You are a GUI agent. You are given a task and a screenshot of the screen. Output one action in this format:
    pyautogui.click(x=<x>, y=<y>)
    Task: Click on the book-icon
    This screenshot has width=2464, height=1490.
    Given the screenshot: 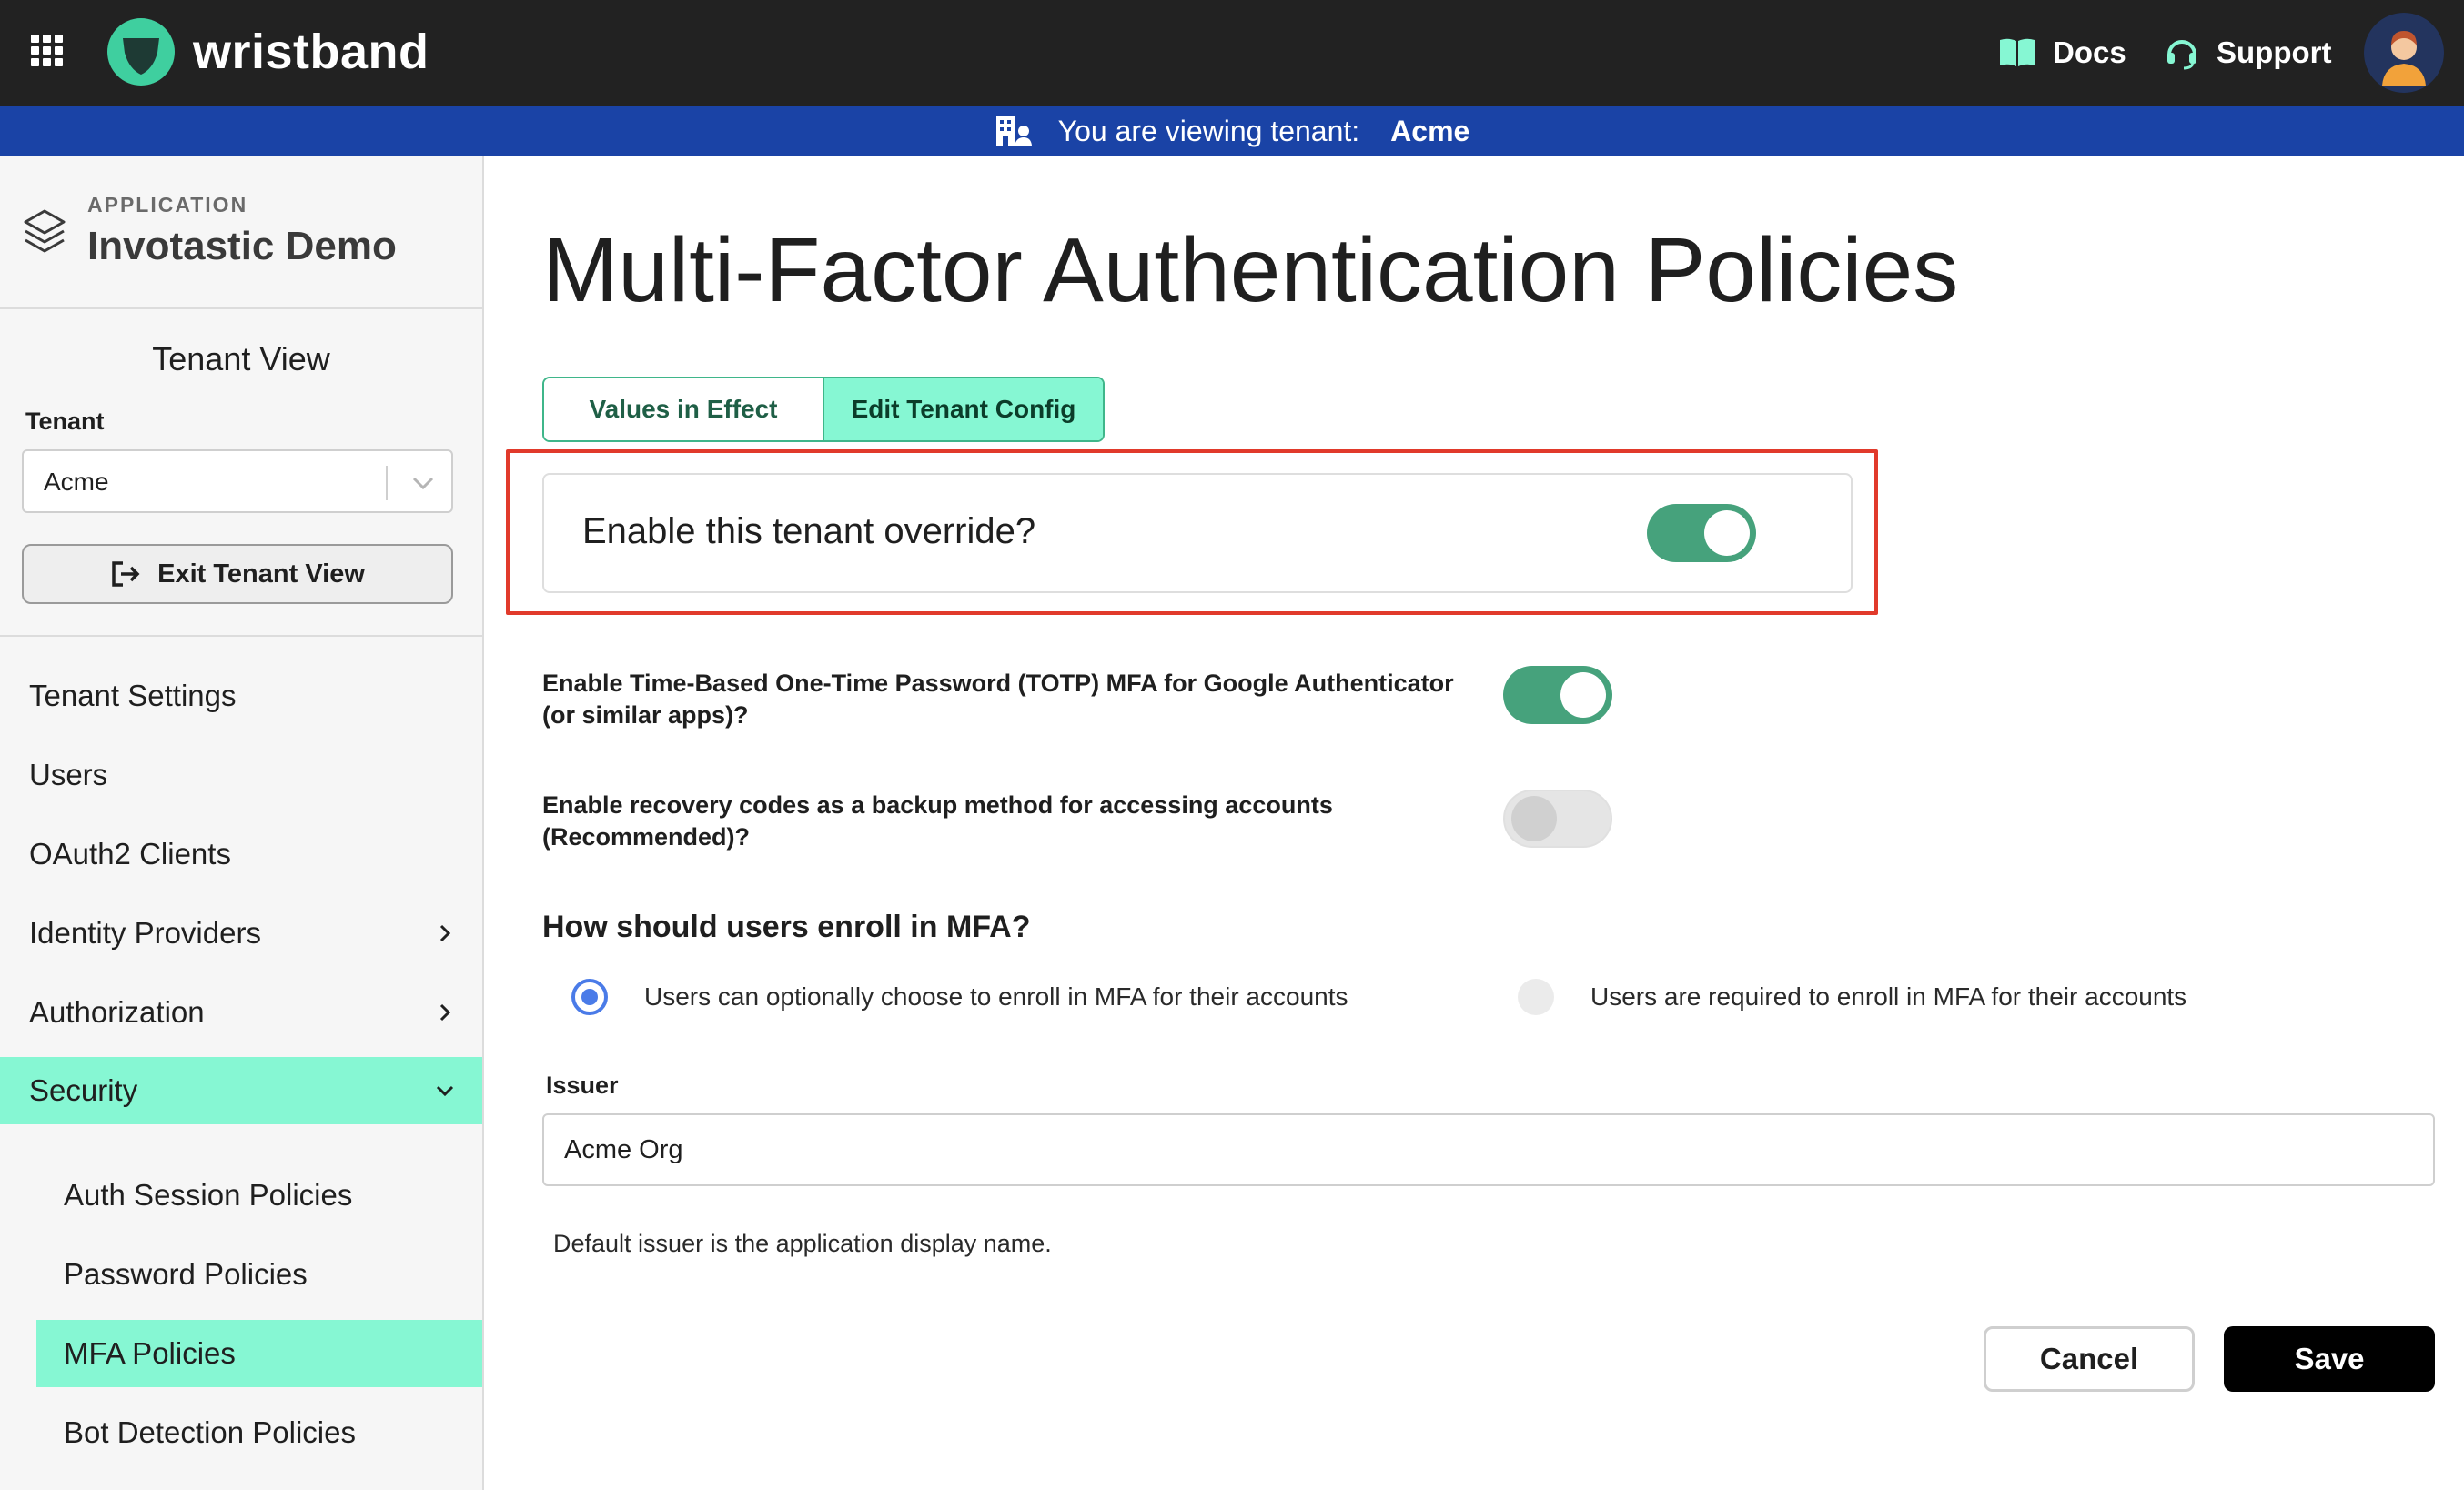 What is the action you would take?
    pyautogui.click(x=2017, y=52)
    